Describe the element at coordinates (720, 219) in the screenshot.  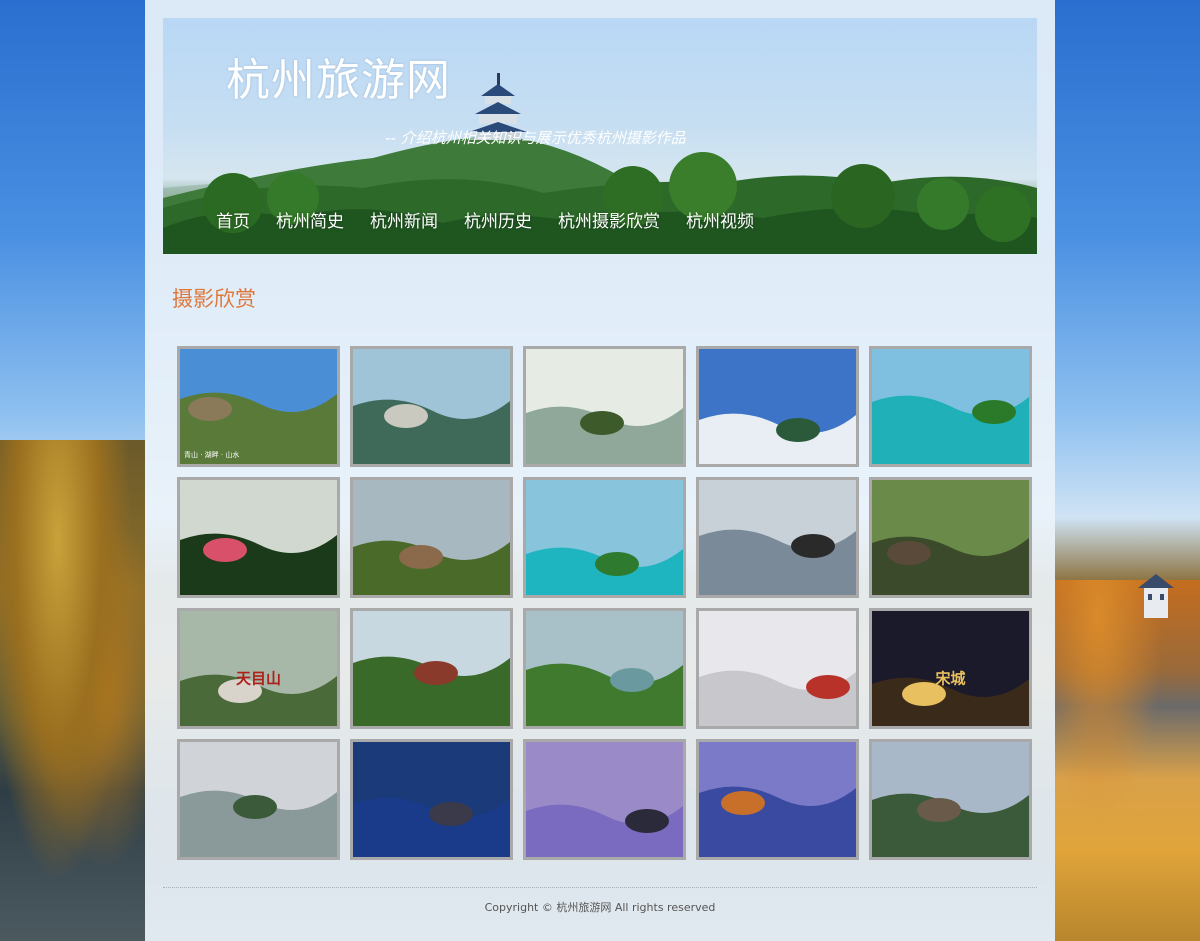
I see `nav-item-video: 杭州视频` at that location.